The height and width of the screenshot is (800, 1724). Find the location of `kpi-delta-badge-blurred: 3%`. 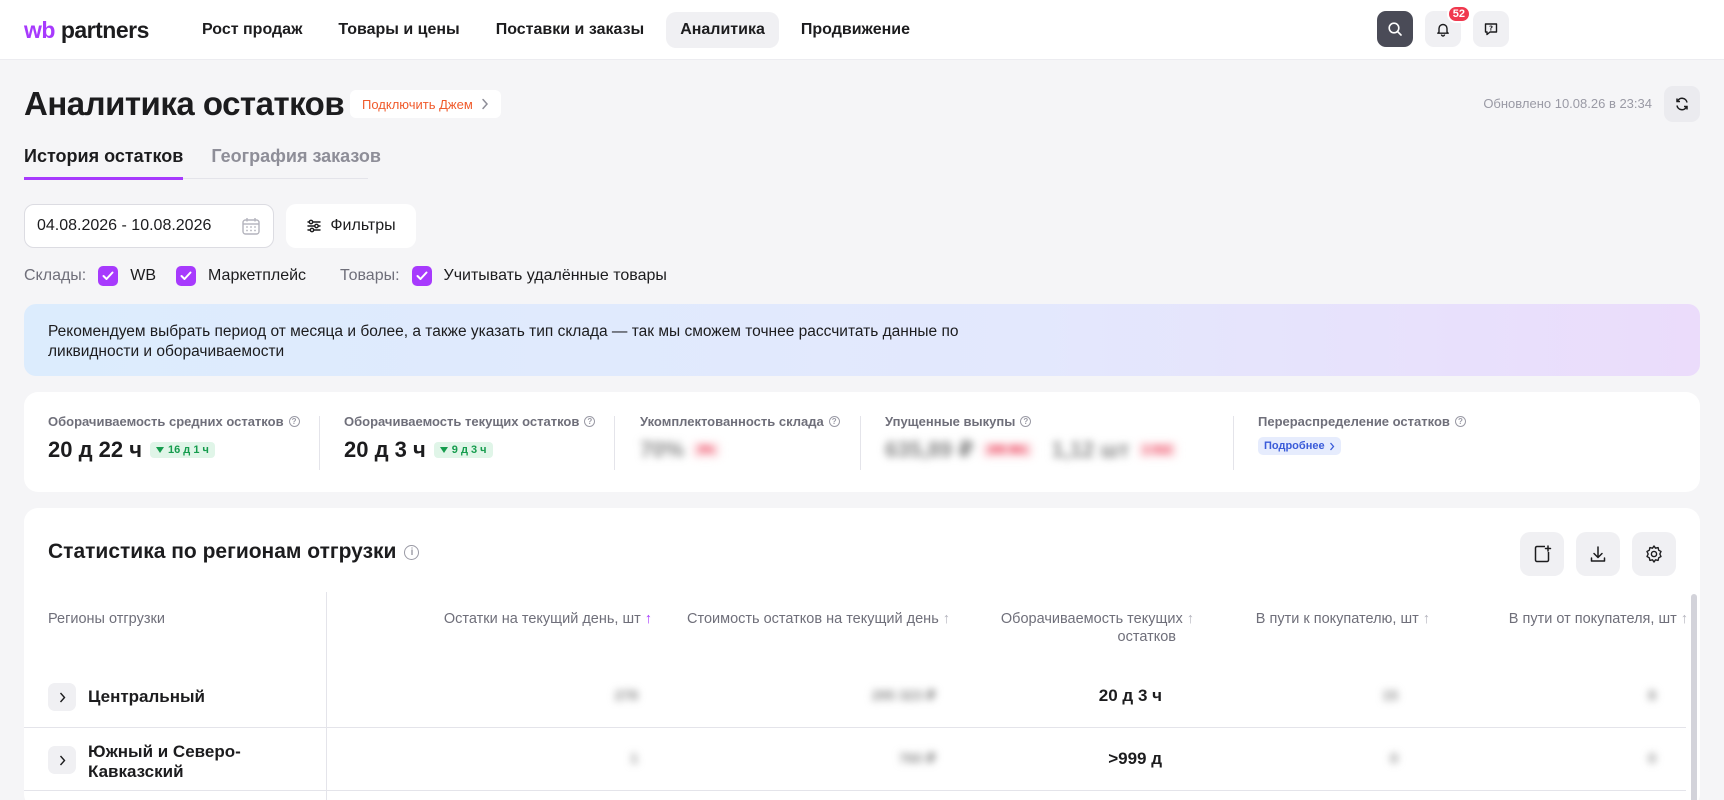

kpi-delta-badge-blurred: 3% is located at coordinates (706, 450).